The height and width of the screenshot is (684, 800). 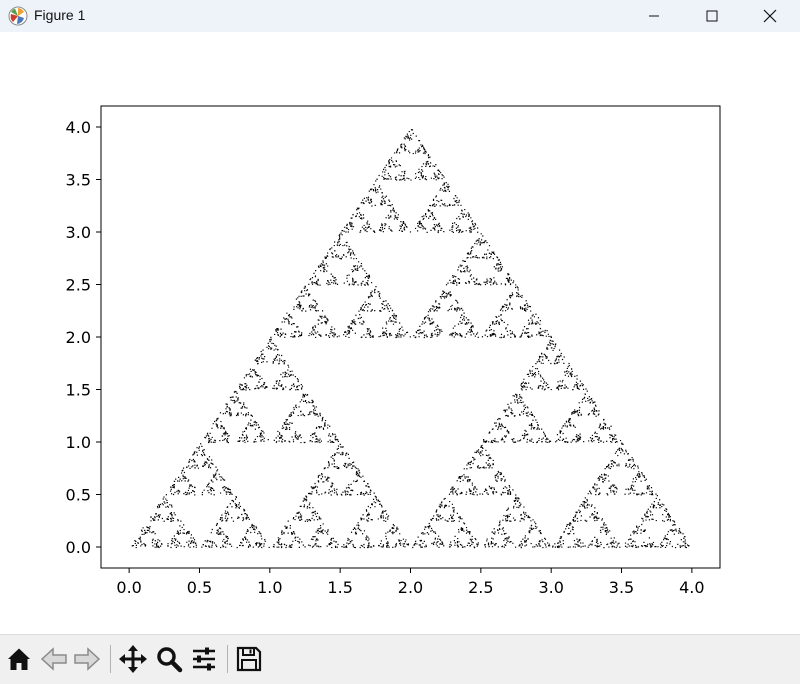 I want to click on forward-arrow-icon, so click(x=87, y=659).